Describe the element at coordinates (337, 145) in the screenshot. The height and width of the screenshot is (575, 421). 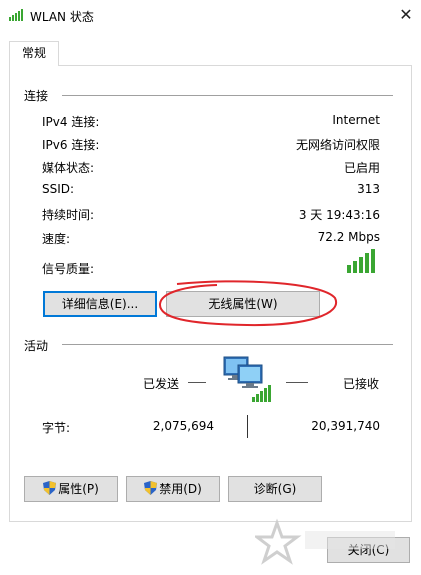
I see `ipv6-value: 无网络访问权限` at that location.